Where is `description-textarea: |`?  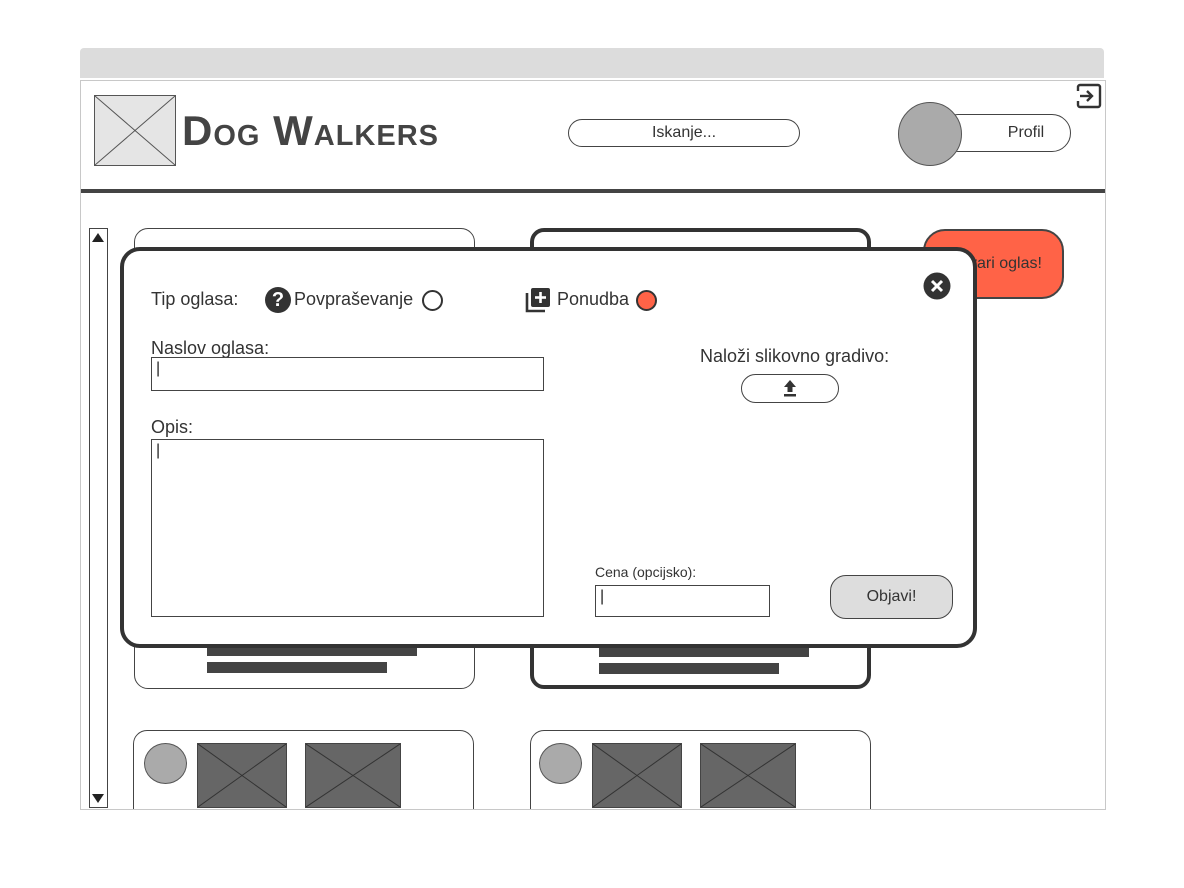 description-textarea: | is located at coordinates (347, 528).